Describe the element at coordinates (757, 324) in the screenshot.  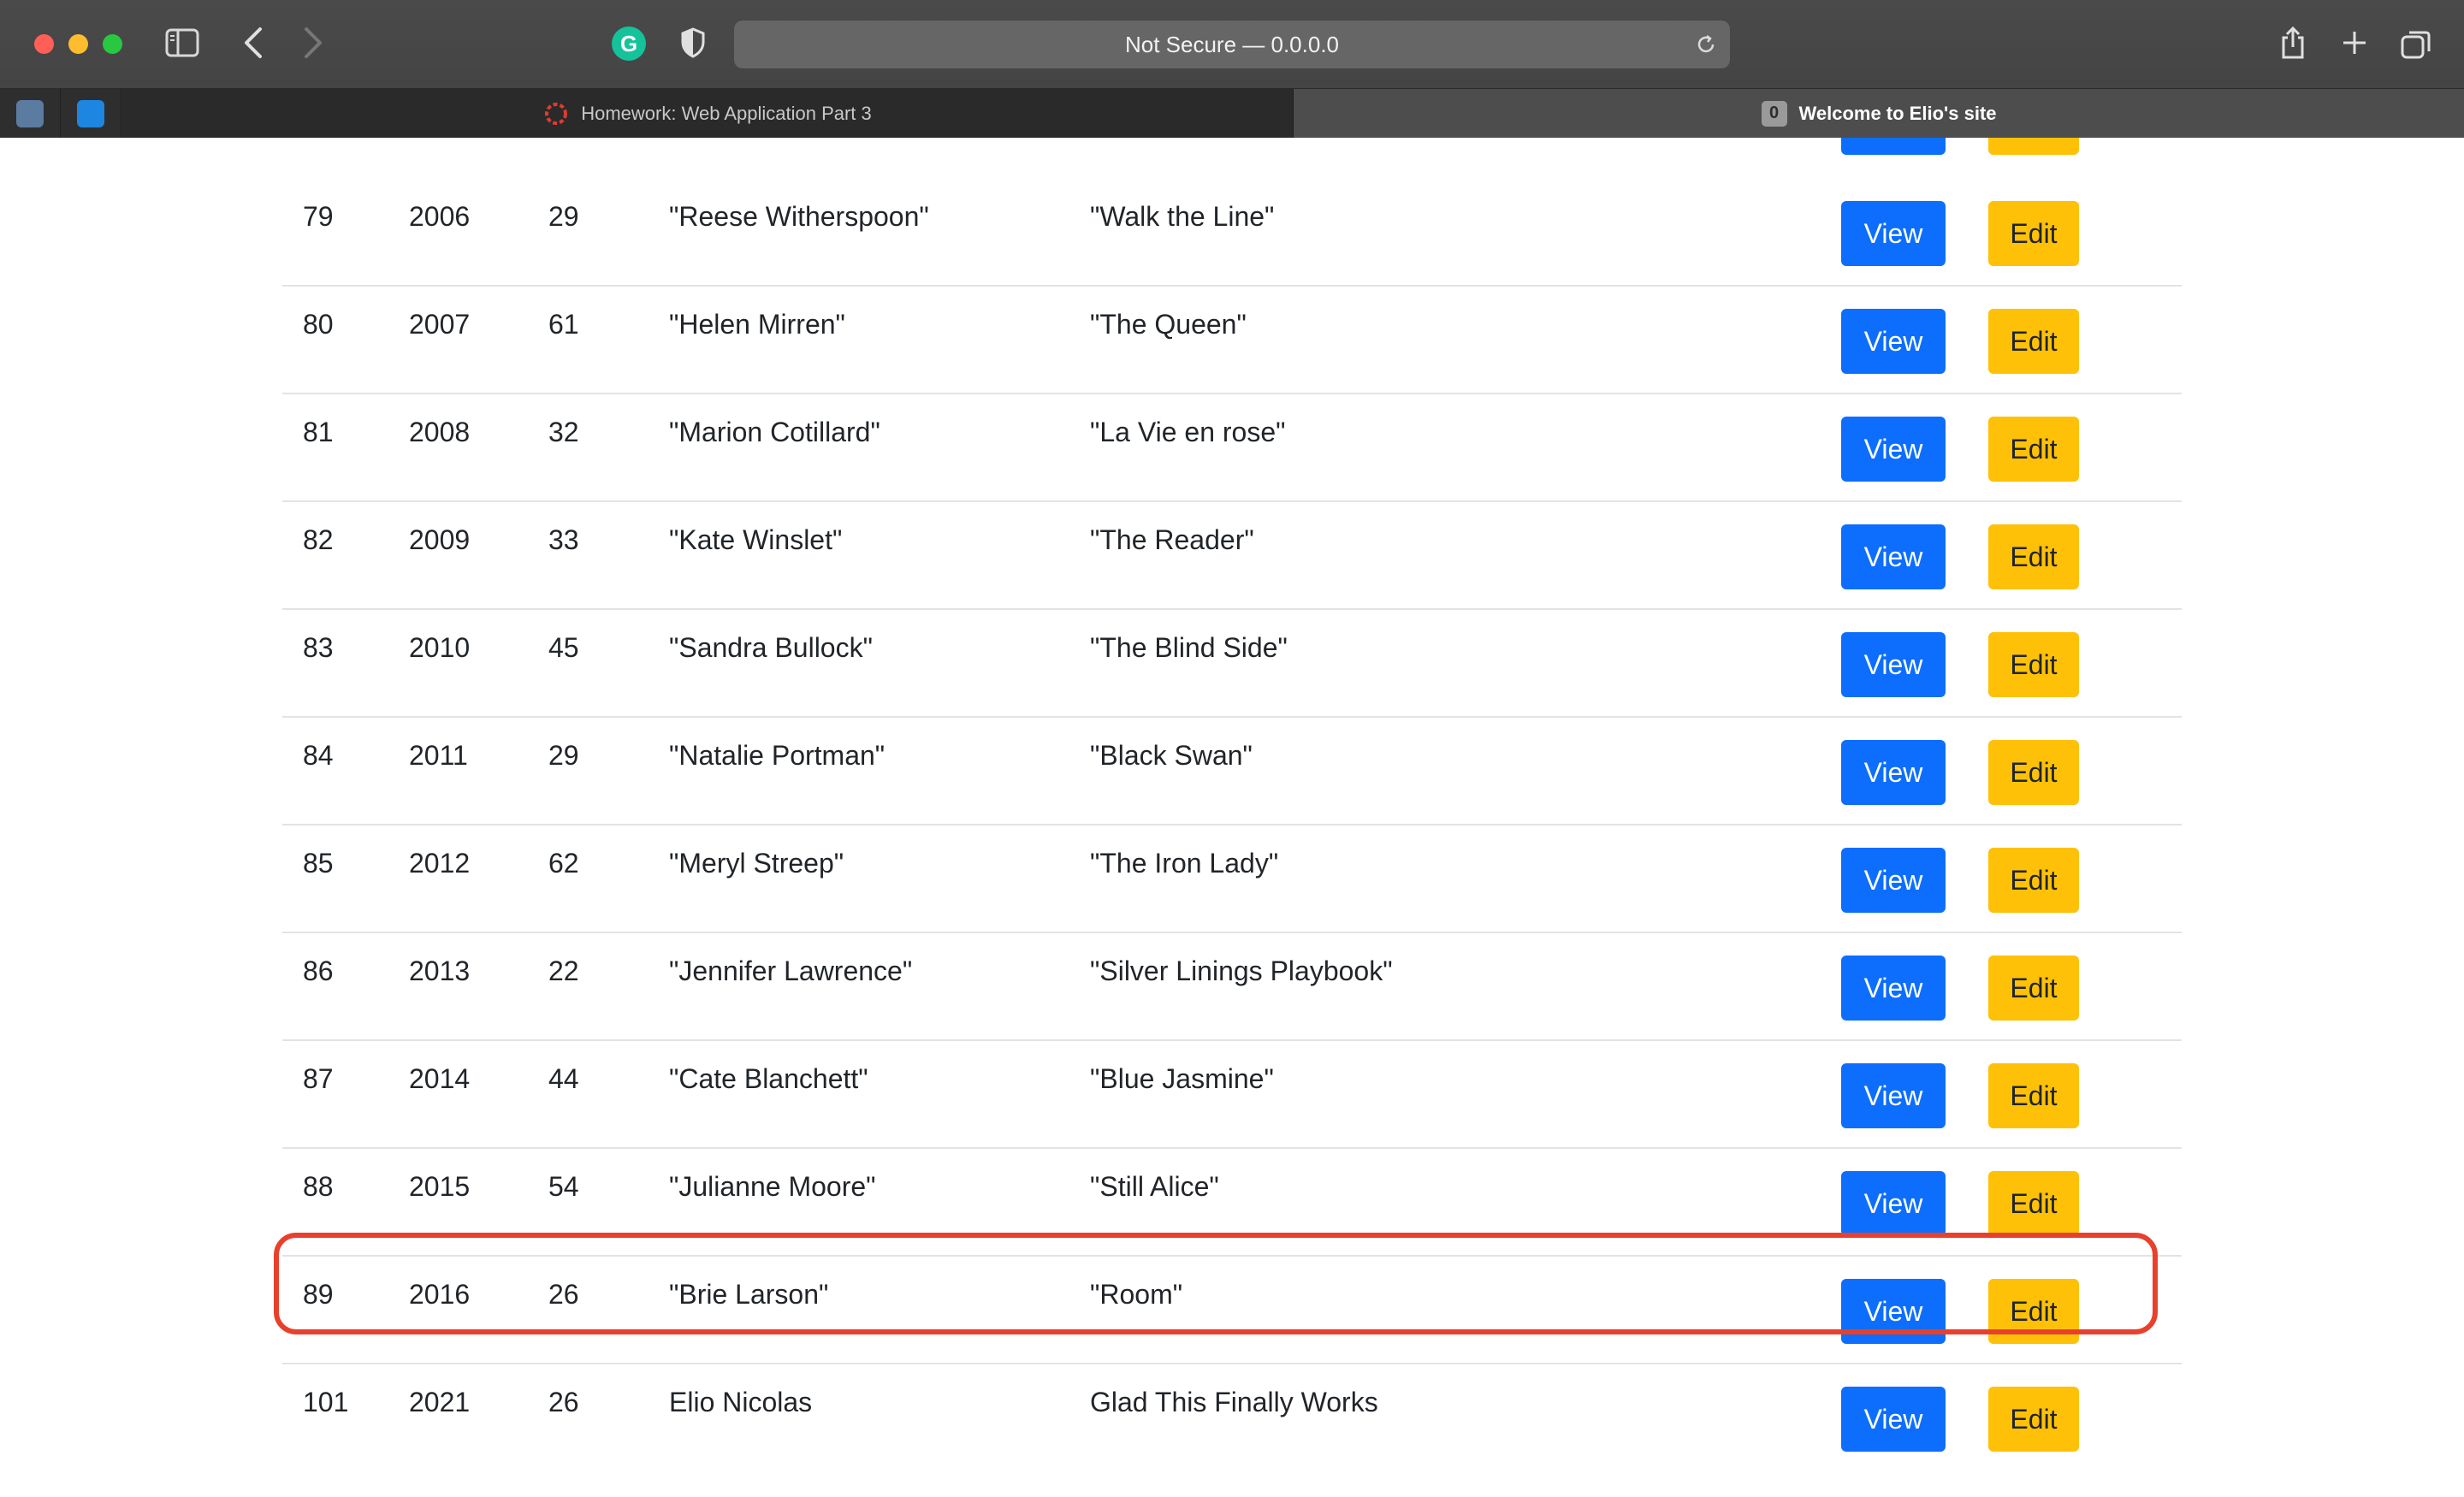
I see `name-cell: "Helen Mirren"` at that location.